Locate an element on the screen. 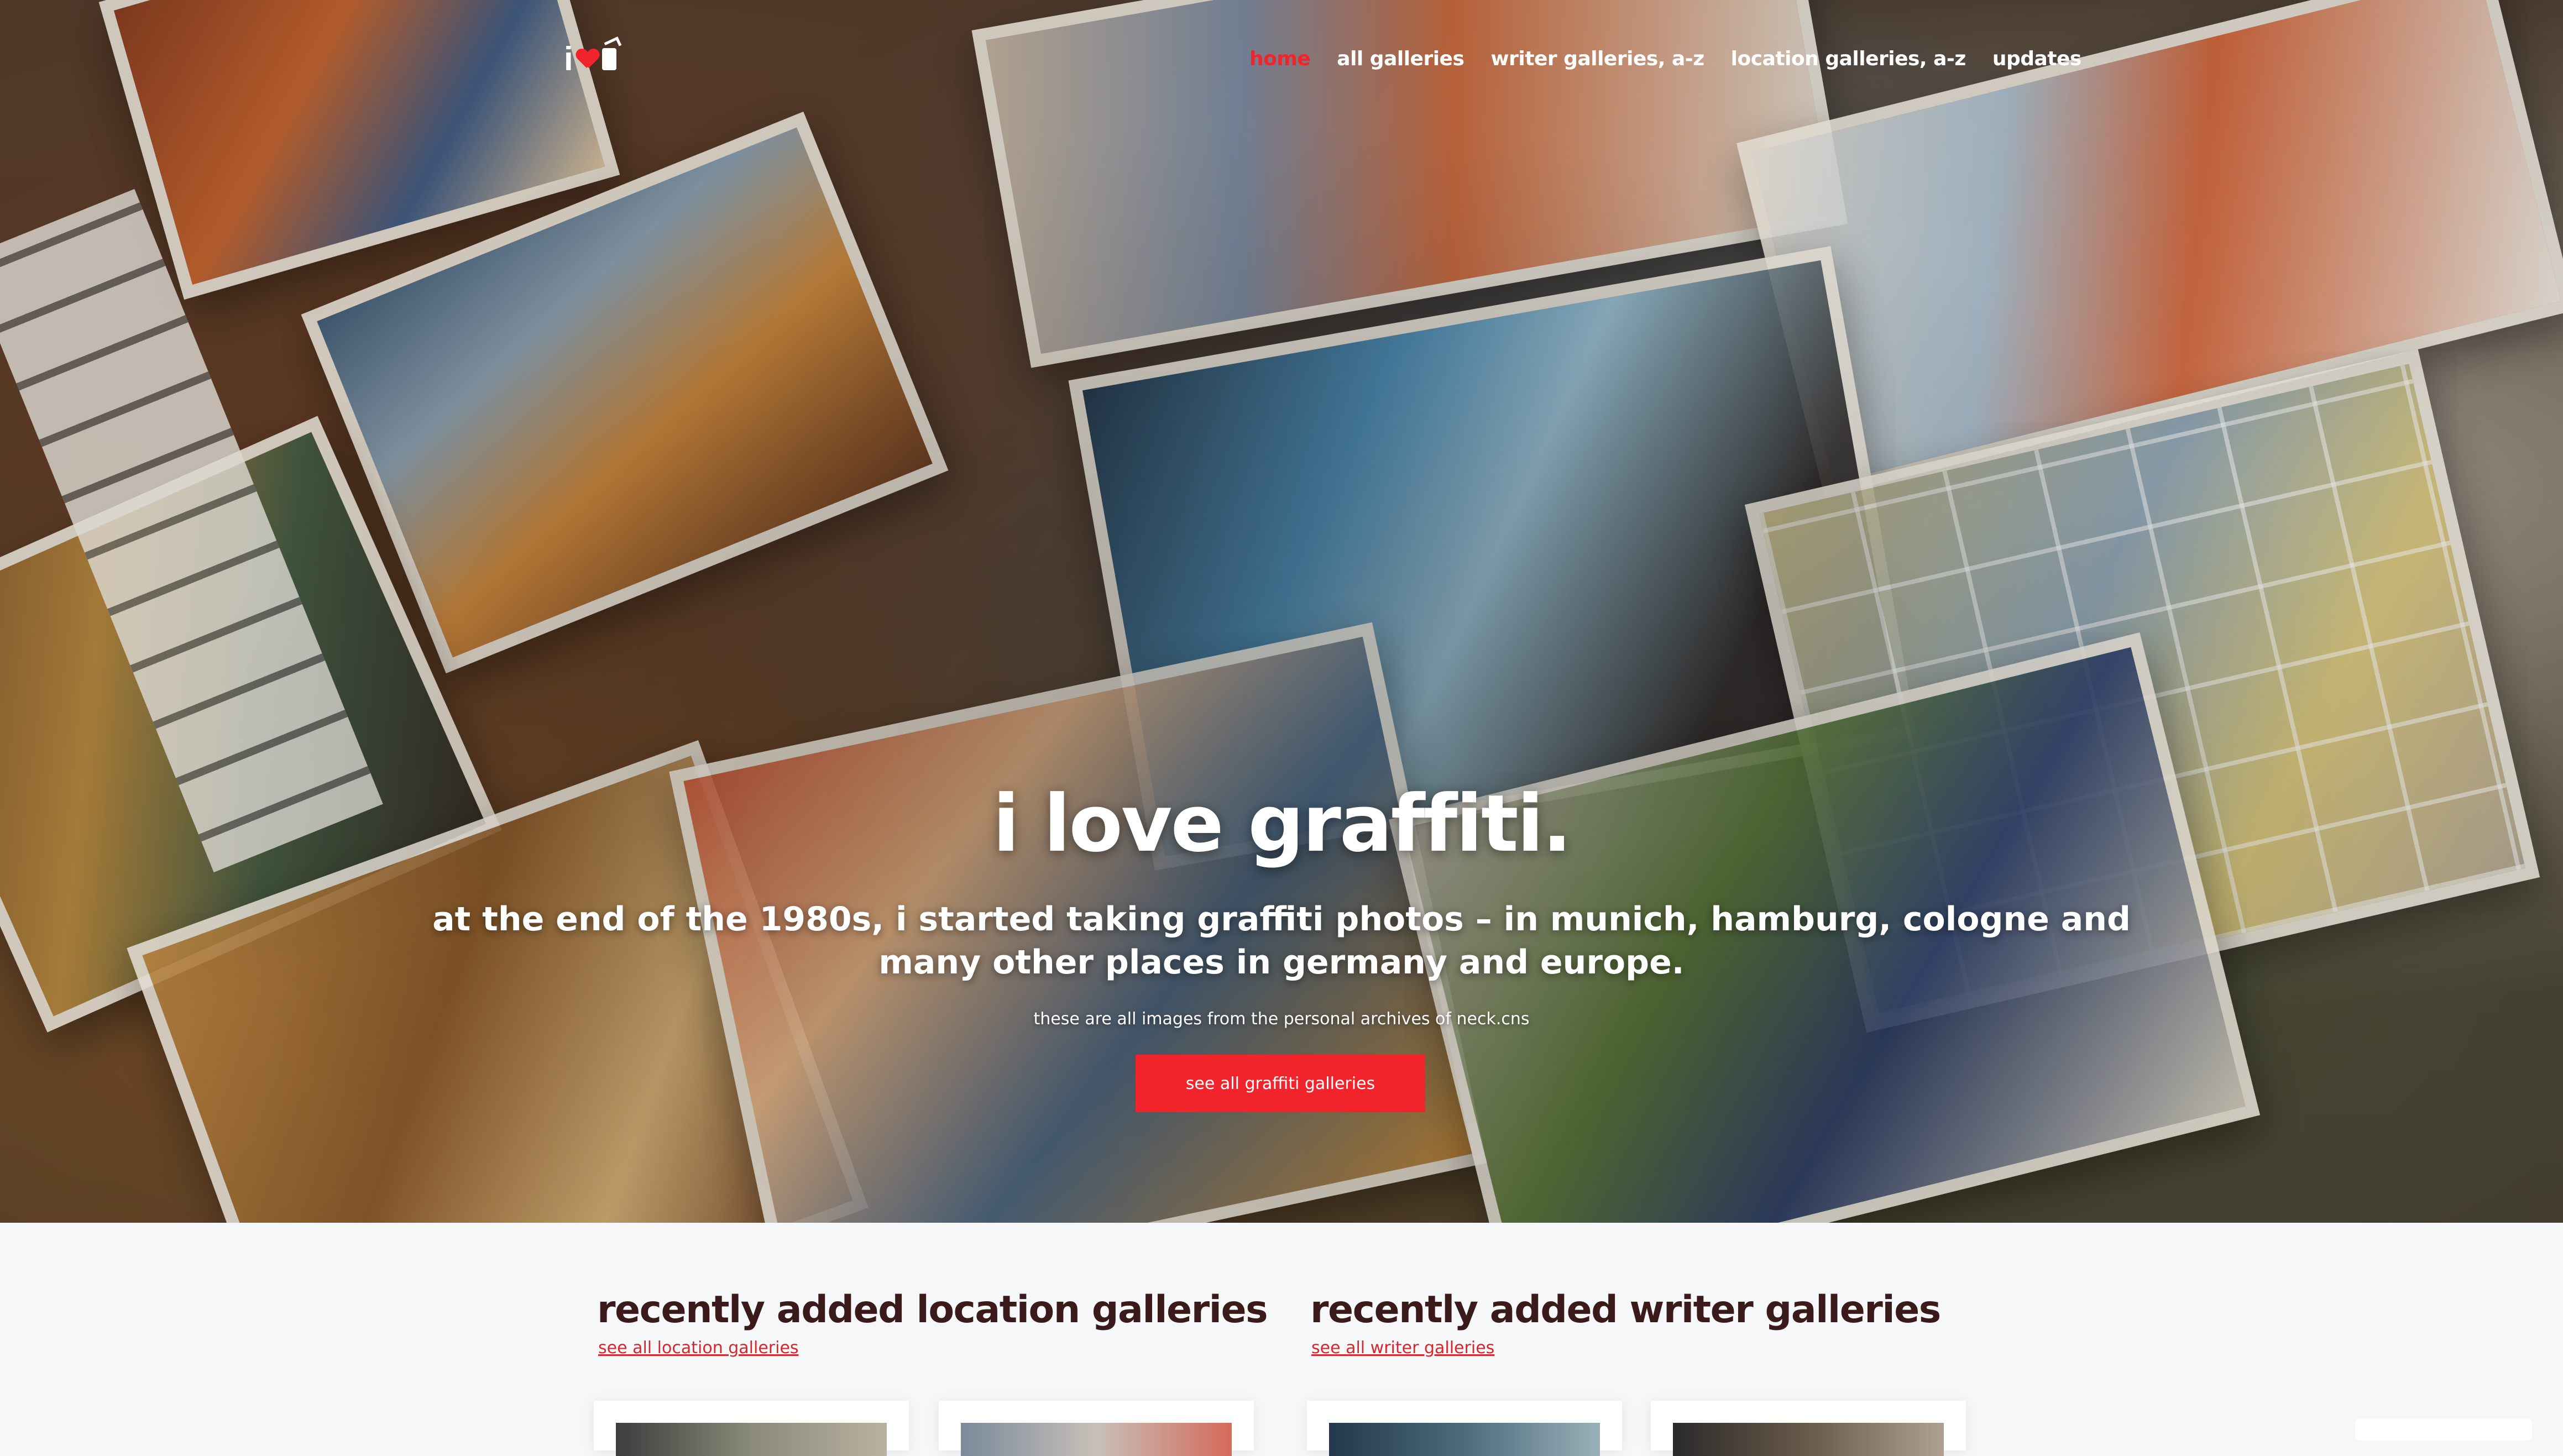 Image resolution: width=2563 pixels, height=1456 pixels. nav-item-writer-galleries: writer galleries, a-z is located at coordinates (1597, 59).